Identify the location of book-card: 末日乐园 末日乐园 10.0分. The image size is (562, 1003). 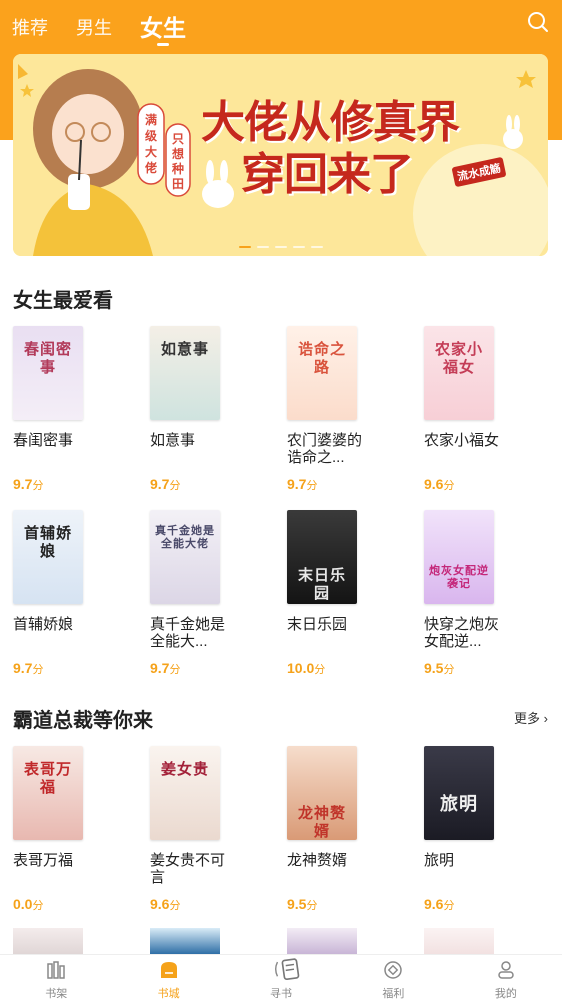
(342, 593).